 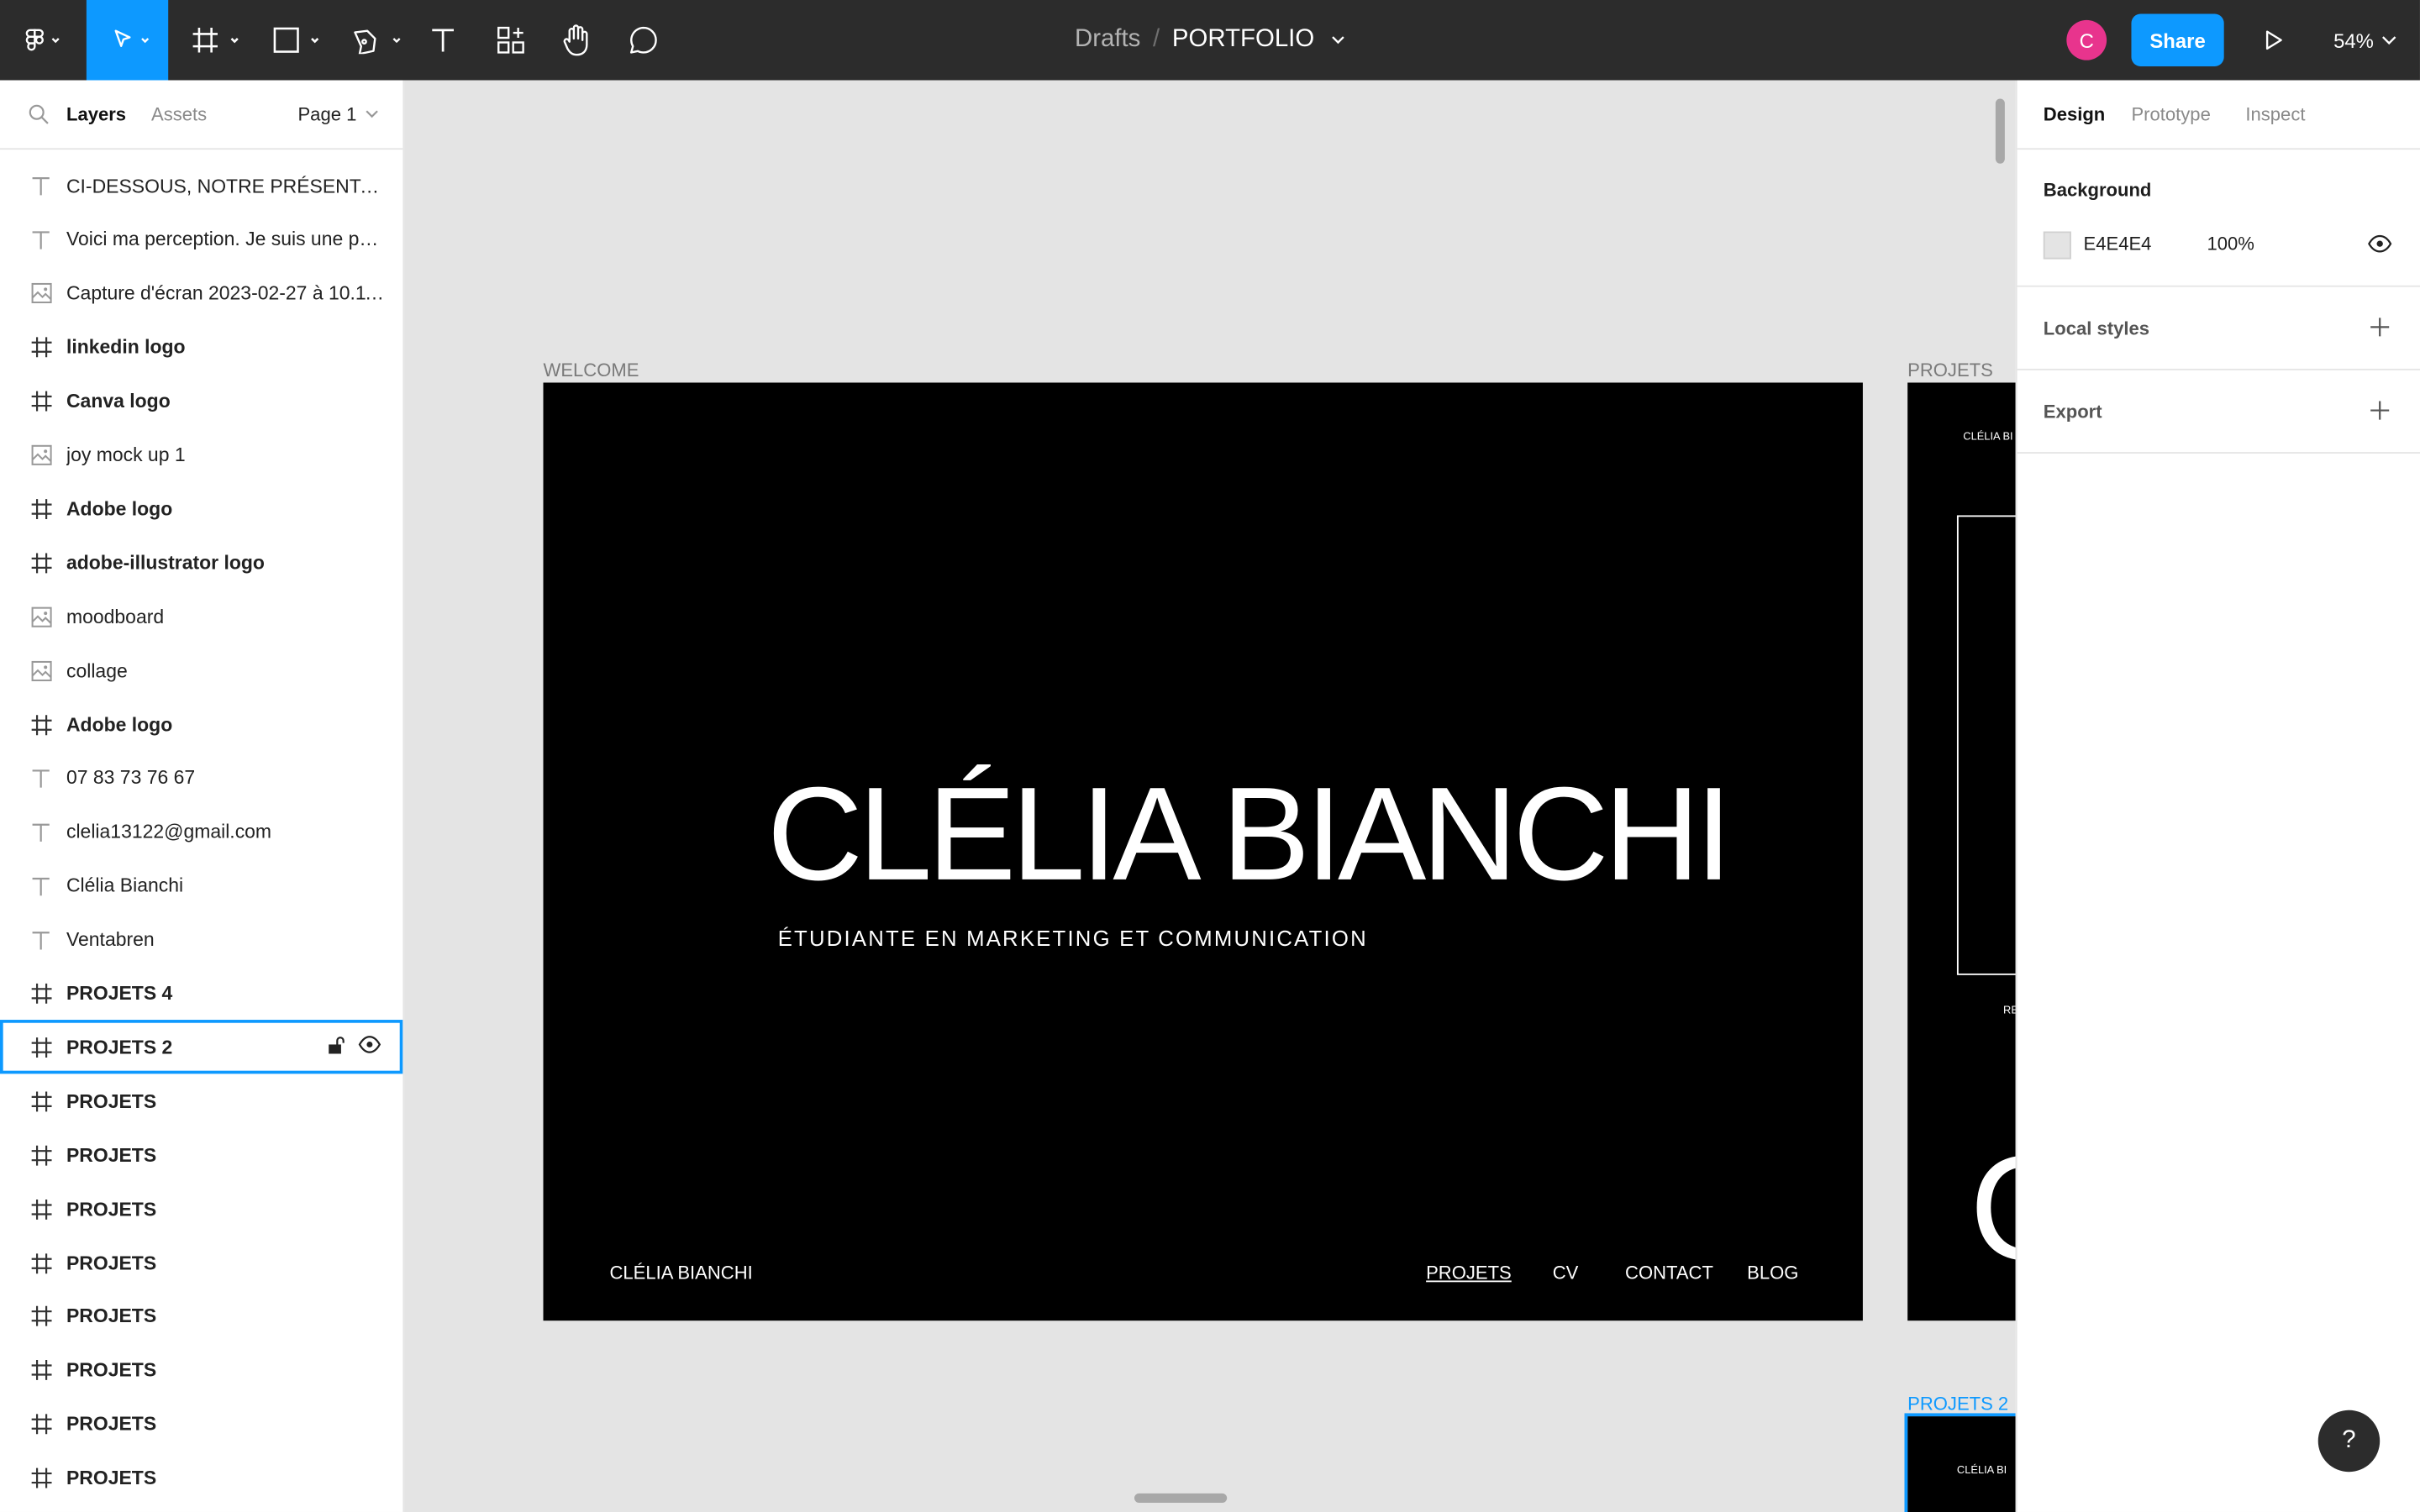 I want to click on vertical-scrollbar, so click(x=2000, y=131).